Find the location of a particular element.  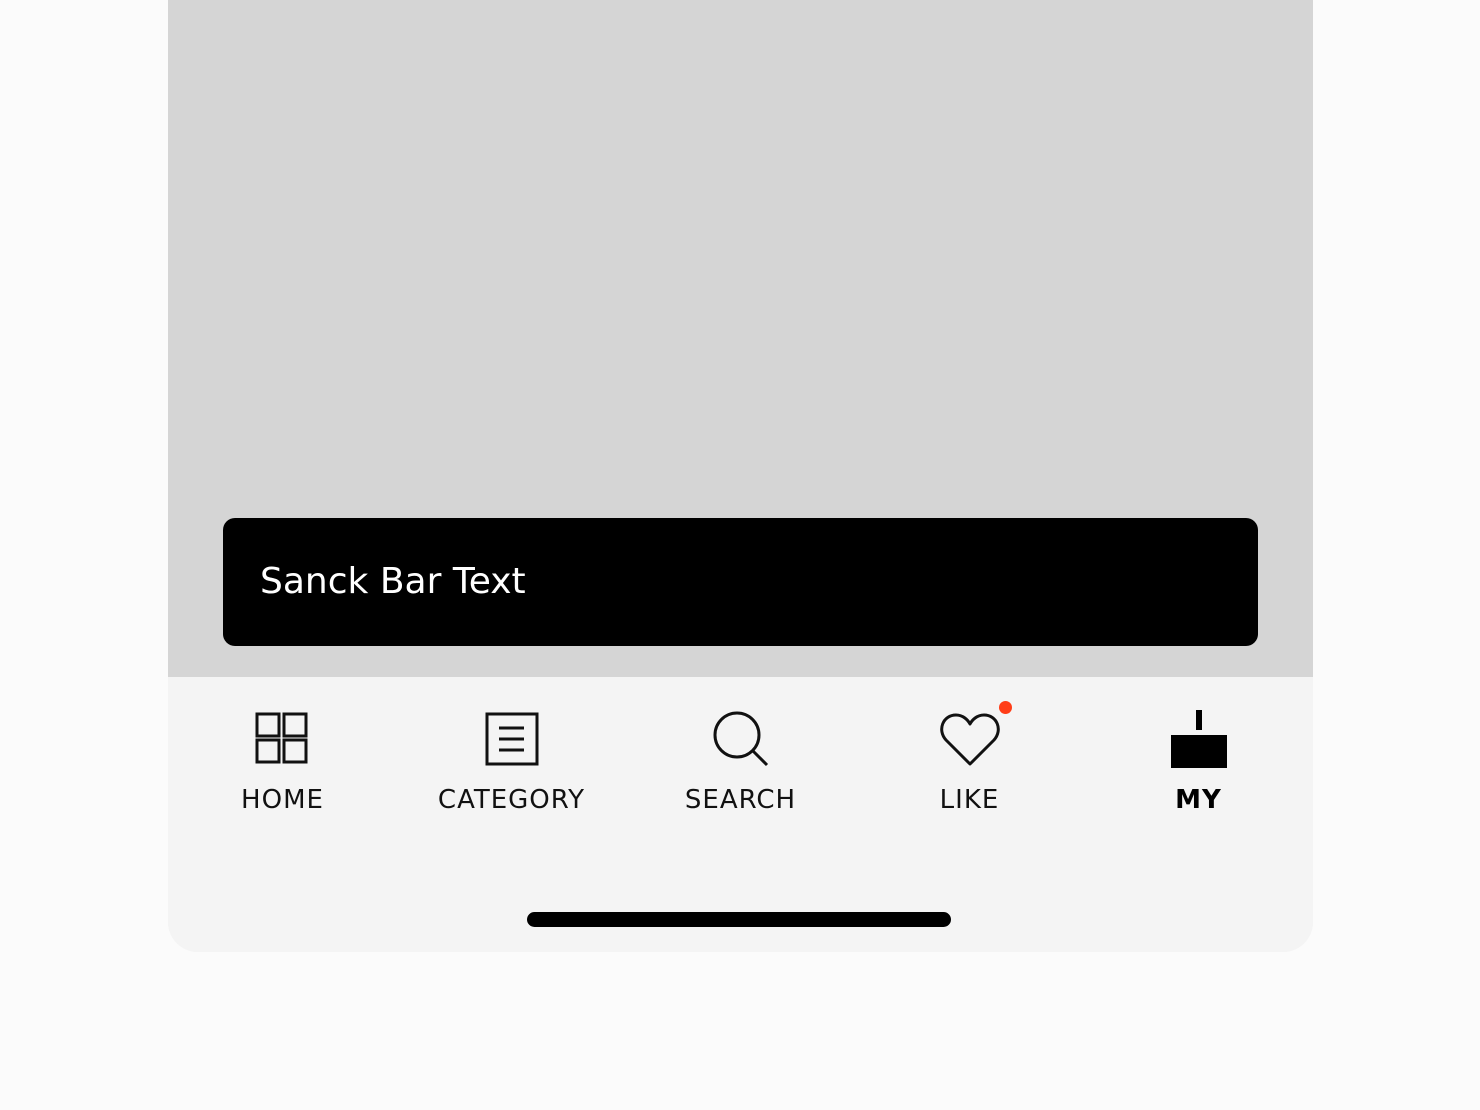

my-page-icon is located at coordinates (1199, 739).